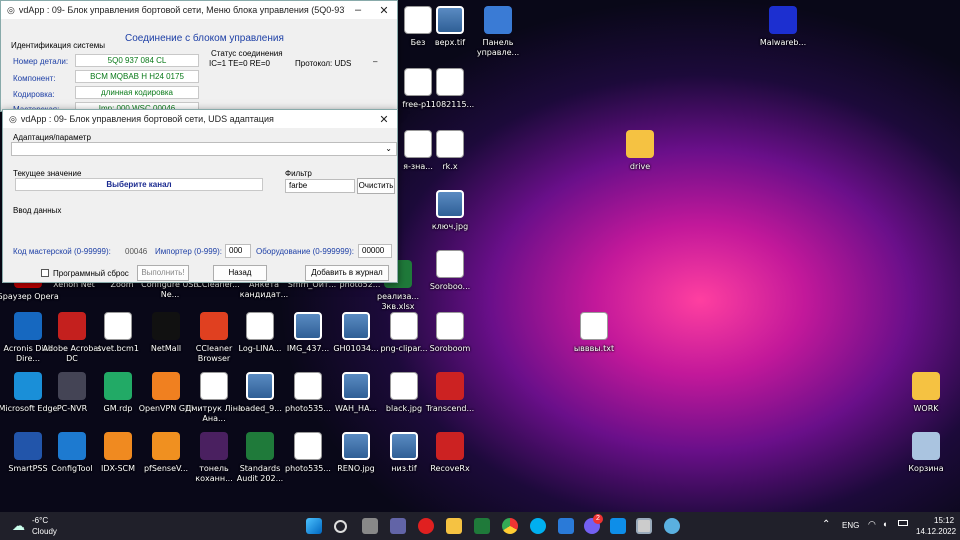 The height and width of the screenshot is (540, 960). What do you see at coordinates (58, 45) in the screenshot?
I see `id-group-label: Идентификация системы` at bounding box center [58, 45].